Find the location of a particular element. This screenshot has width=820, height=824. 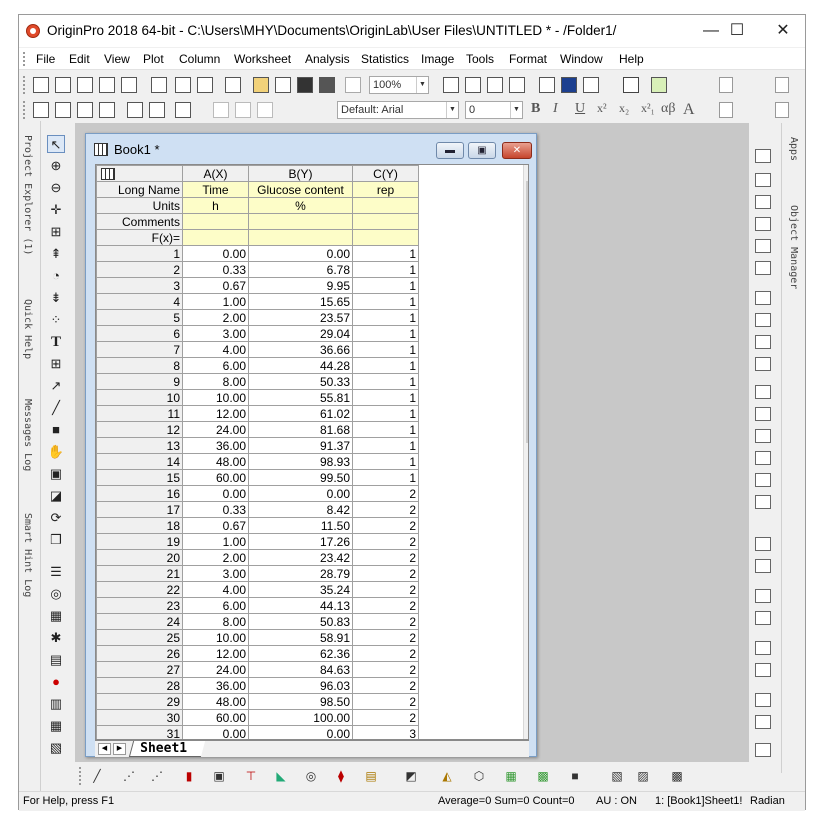

row-number: 28 is located at coordinates (139, 685).